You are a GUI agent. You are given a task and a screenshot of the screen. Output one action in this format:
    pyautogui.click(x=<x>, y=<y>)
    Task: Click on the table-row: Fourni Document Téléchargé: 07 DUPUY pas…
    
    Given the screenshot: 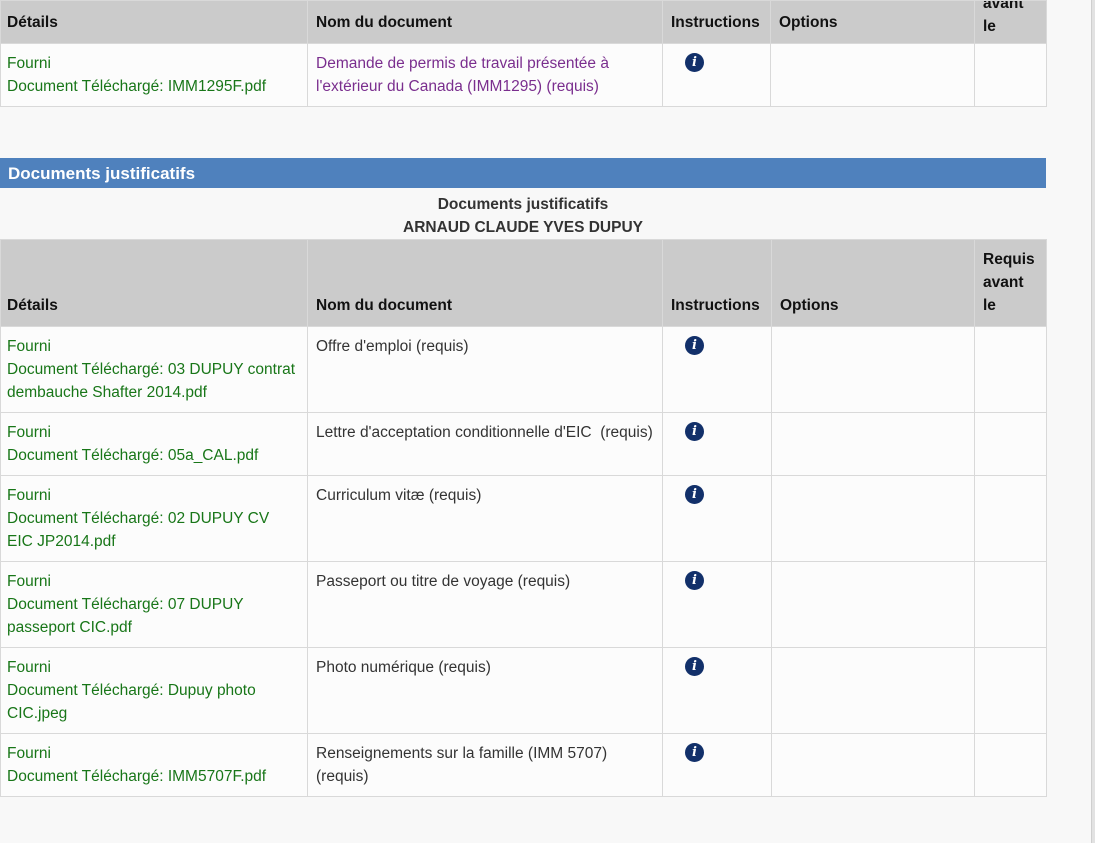 What is the action you would take?
    pyautogui.click(x=523, y=604)
    